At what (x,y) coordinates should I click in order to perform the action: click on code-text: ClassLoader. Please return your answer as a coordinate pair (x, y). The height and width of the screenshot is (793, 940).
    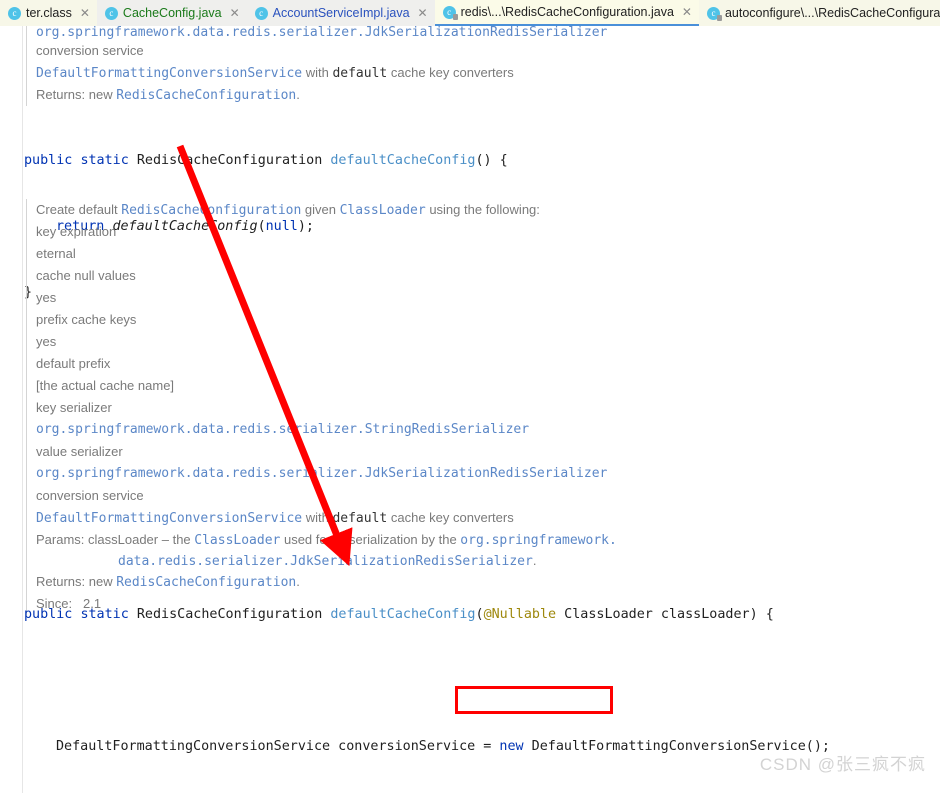
    Looking at the image, I should click on (604, 614).